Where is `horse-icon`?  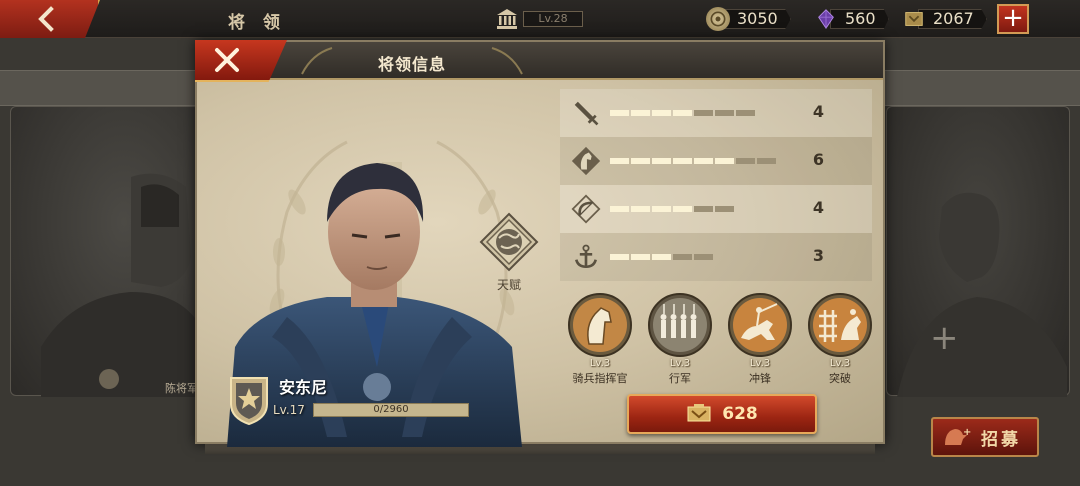 horse-icon is located at coordinates (586, 161).